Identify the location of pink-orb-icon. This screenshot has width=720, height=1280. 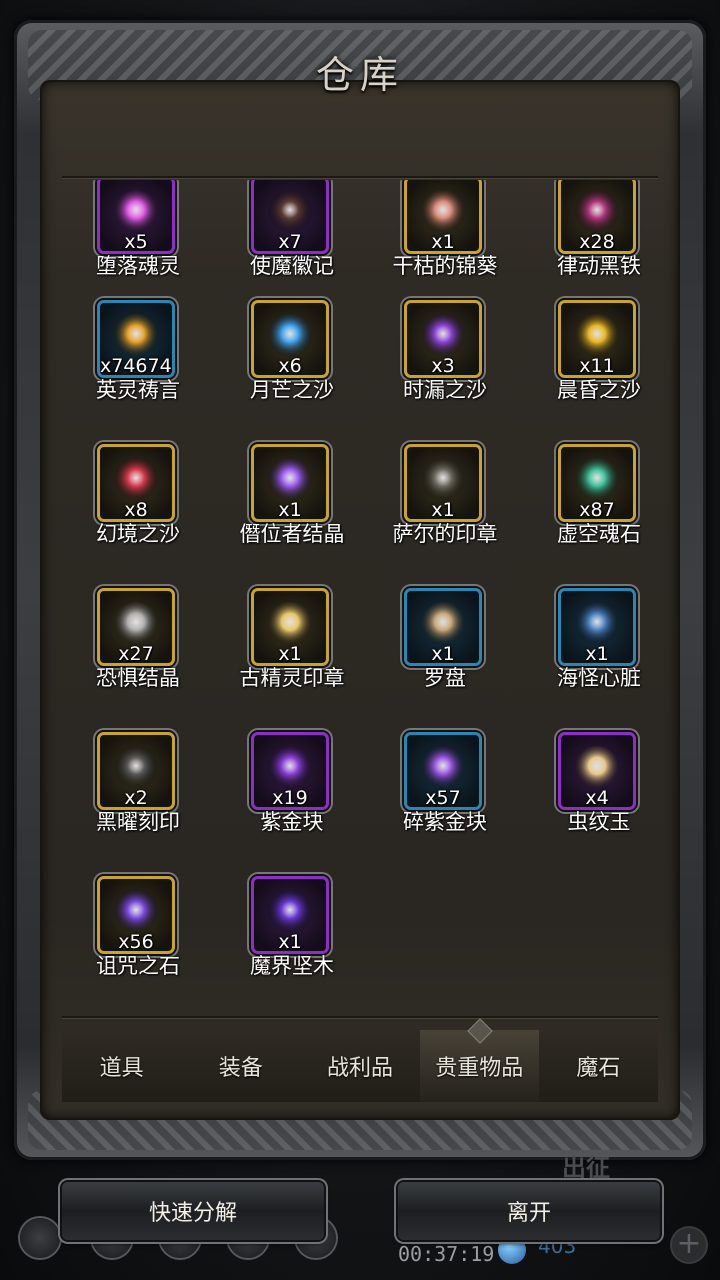
(136, 212).